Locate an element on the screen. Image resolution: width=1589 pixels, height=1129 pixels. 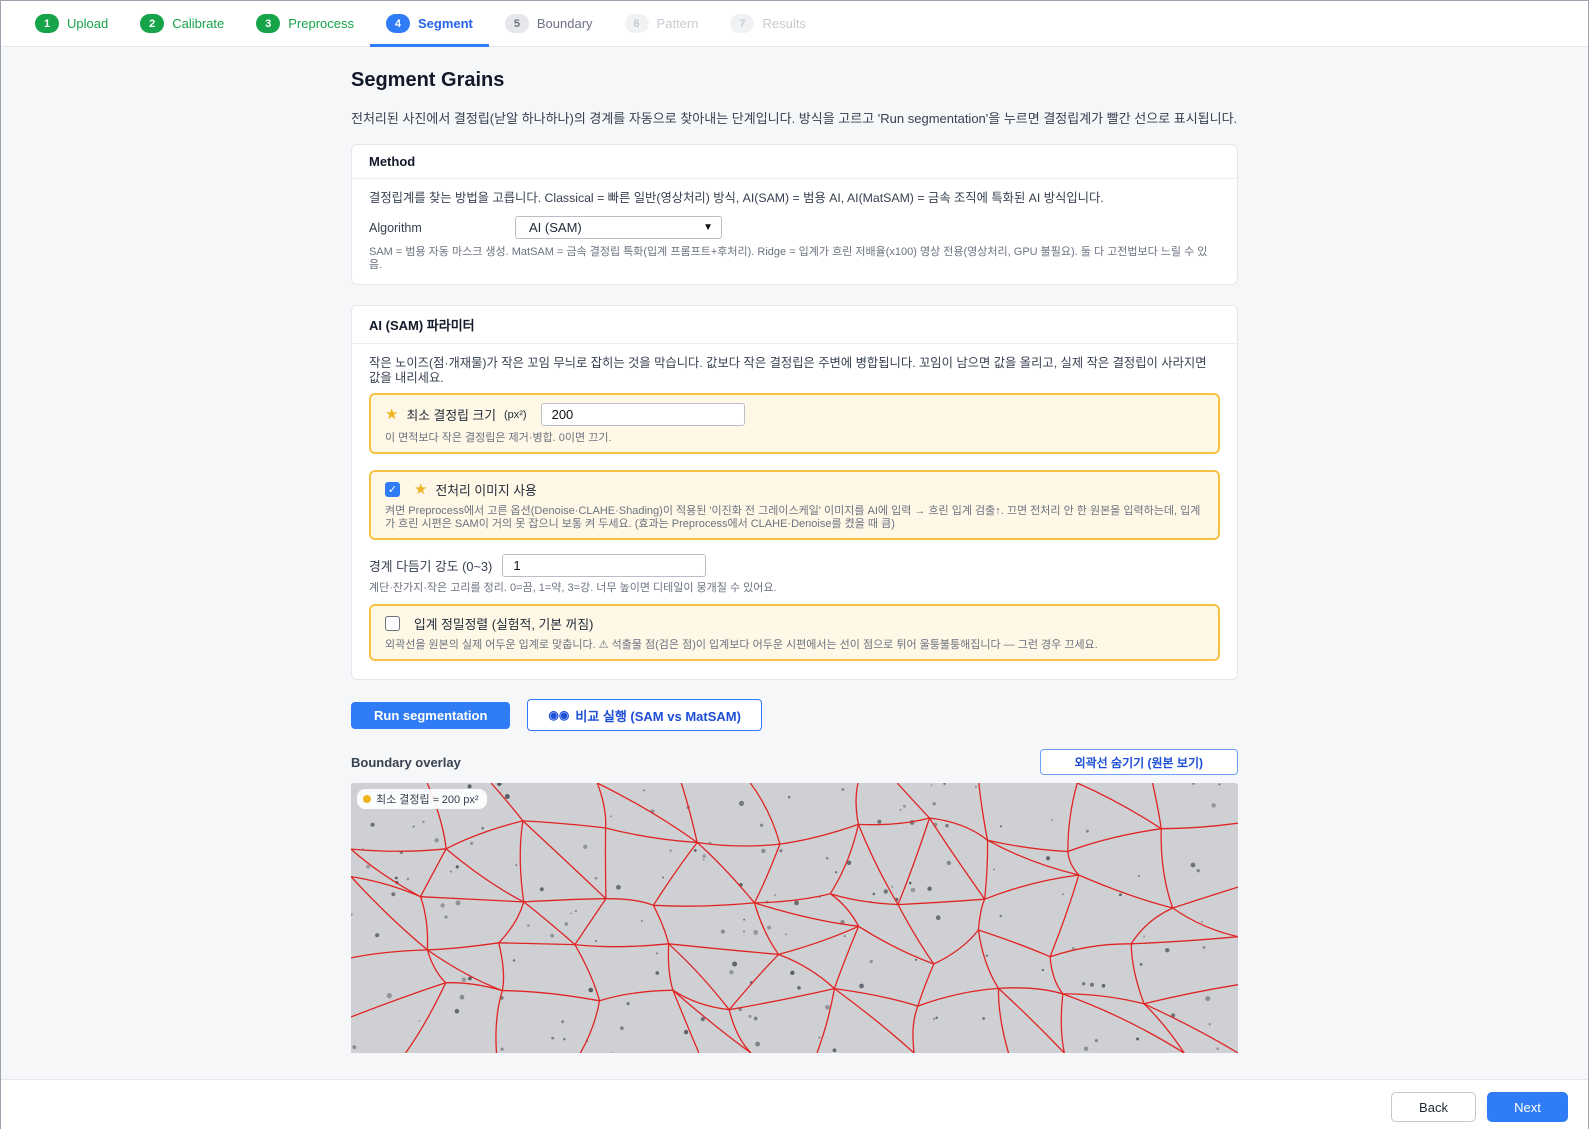
status-dot-icon is located at coordinates (367, 799).